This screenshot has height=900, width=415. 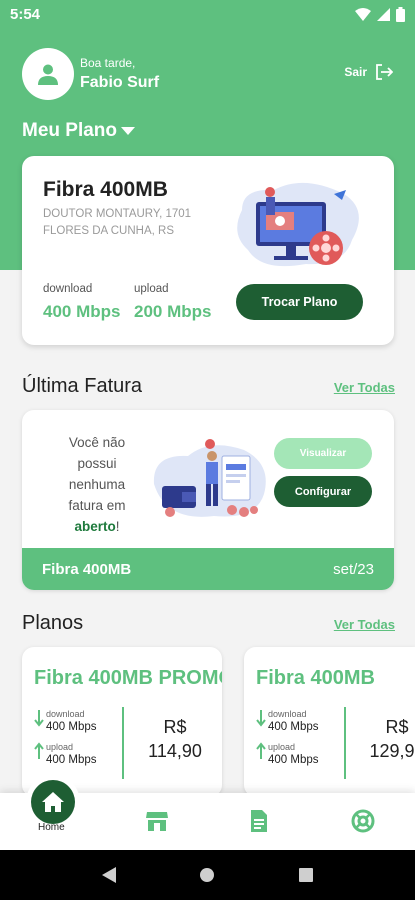 I want to click on greeting-text: Boa tarde,, so click(x=108, y=63).